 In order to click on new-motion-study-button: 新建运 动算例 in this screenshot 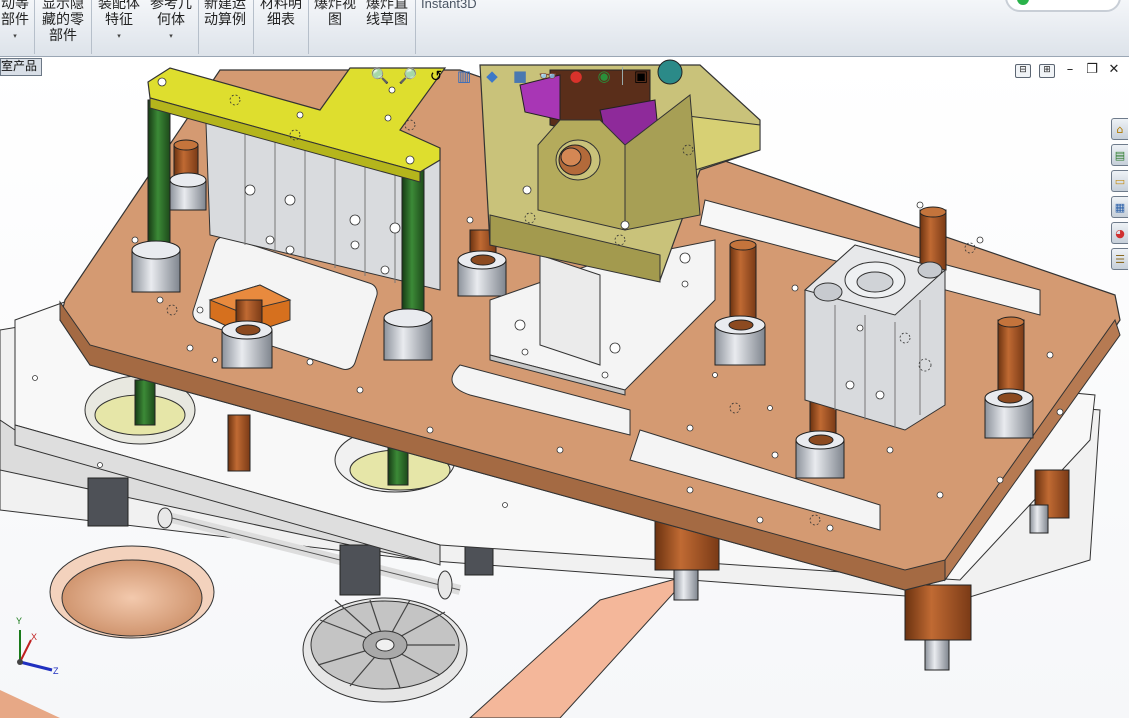, I will do `click(225, 14)`.